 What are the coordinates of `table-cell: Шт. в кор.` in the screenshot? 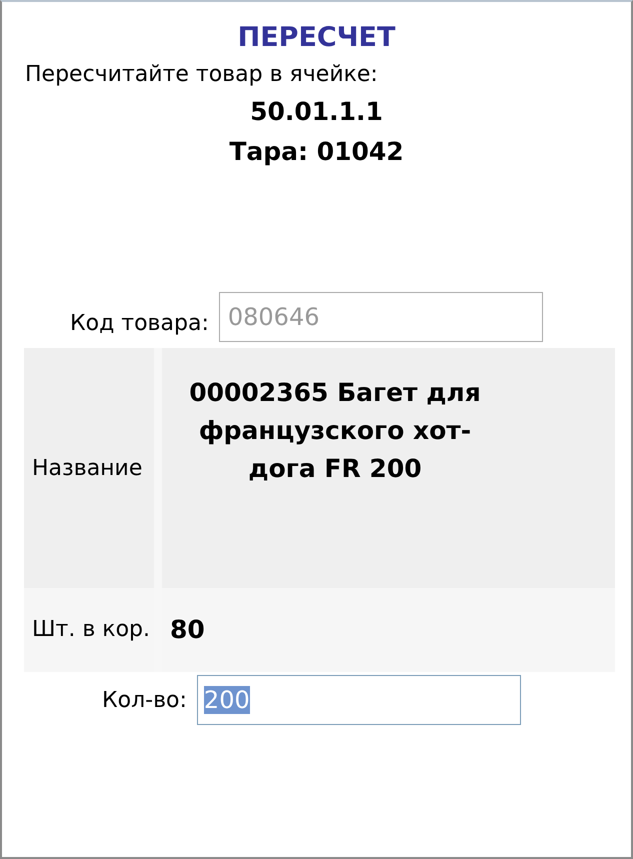 It's located at (93, 630).